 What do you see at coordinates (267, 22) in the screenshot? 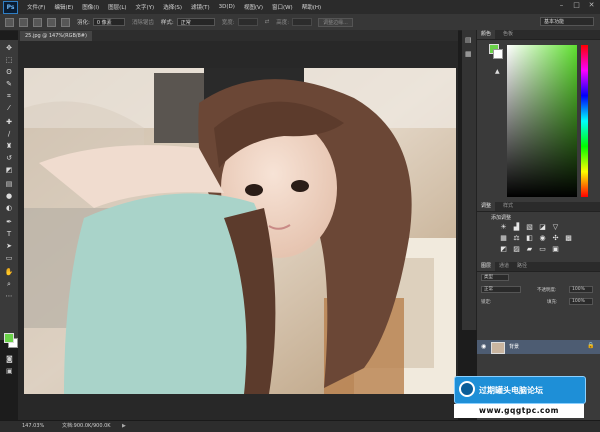
I see `swap-icon: ⇄` at bounding box center [267, 22].